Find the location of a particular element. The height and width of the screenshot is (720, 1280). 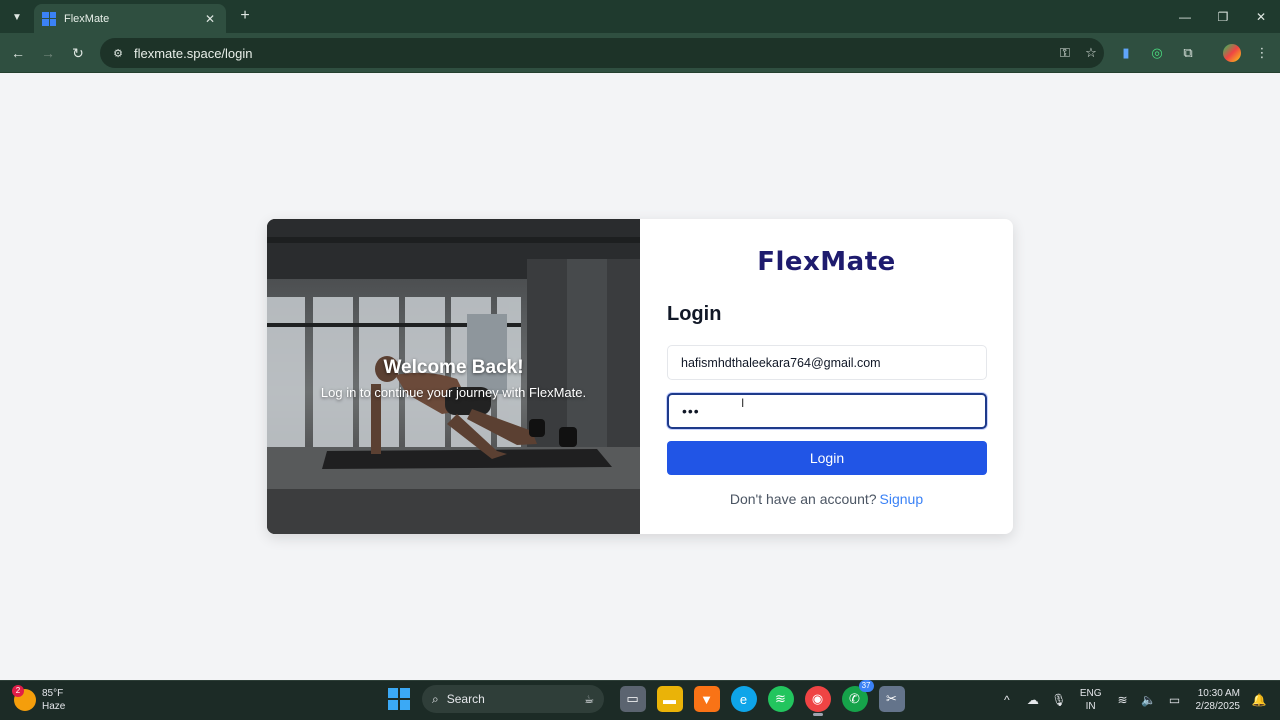

tune-icon: ⚙ is located at coordinates (118, 53).